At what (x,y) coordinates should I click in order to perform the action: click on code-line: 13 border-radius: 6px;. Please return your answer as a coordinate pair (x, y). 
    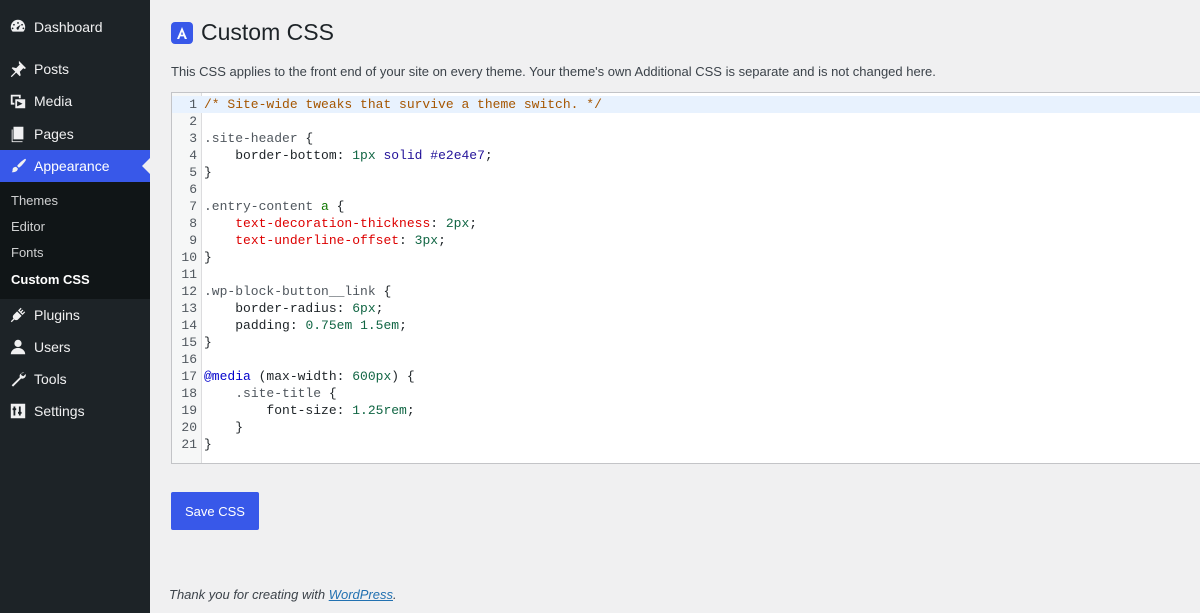
    Looking at the image, I should click on (686, 308).